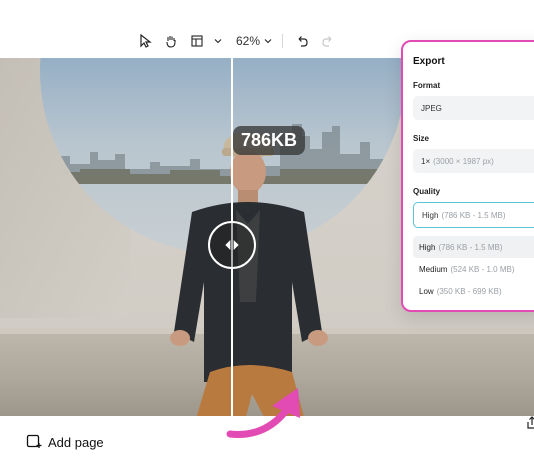 This screenshot has height=462, width=534. Describe the element at coordinates (283, 41) in the screenshot. I see `toolbar-divider` at that location.